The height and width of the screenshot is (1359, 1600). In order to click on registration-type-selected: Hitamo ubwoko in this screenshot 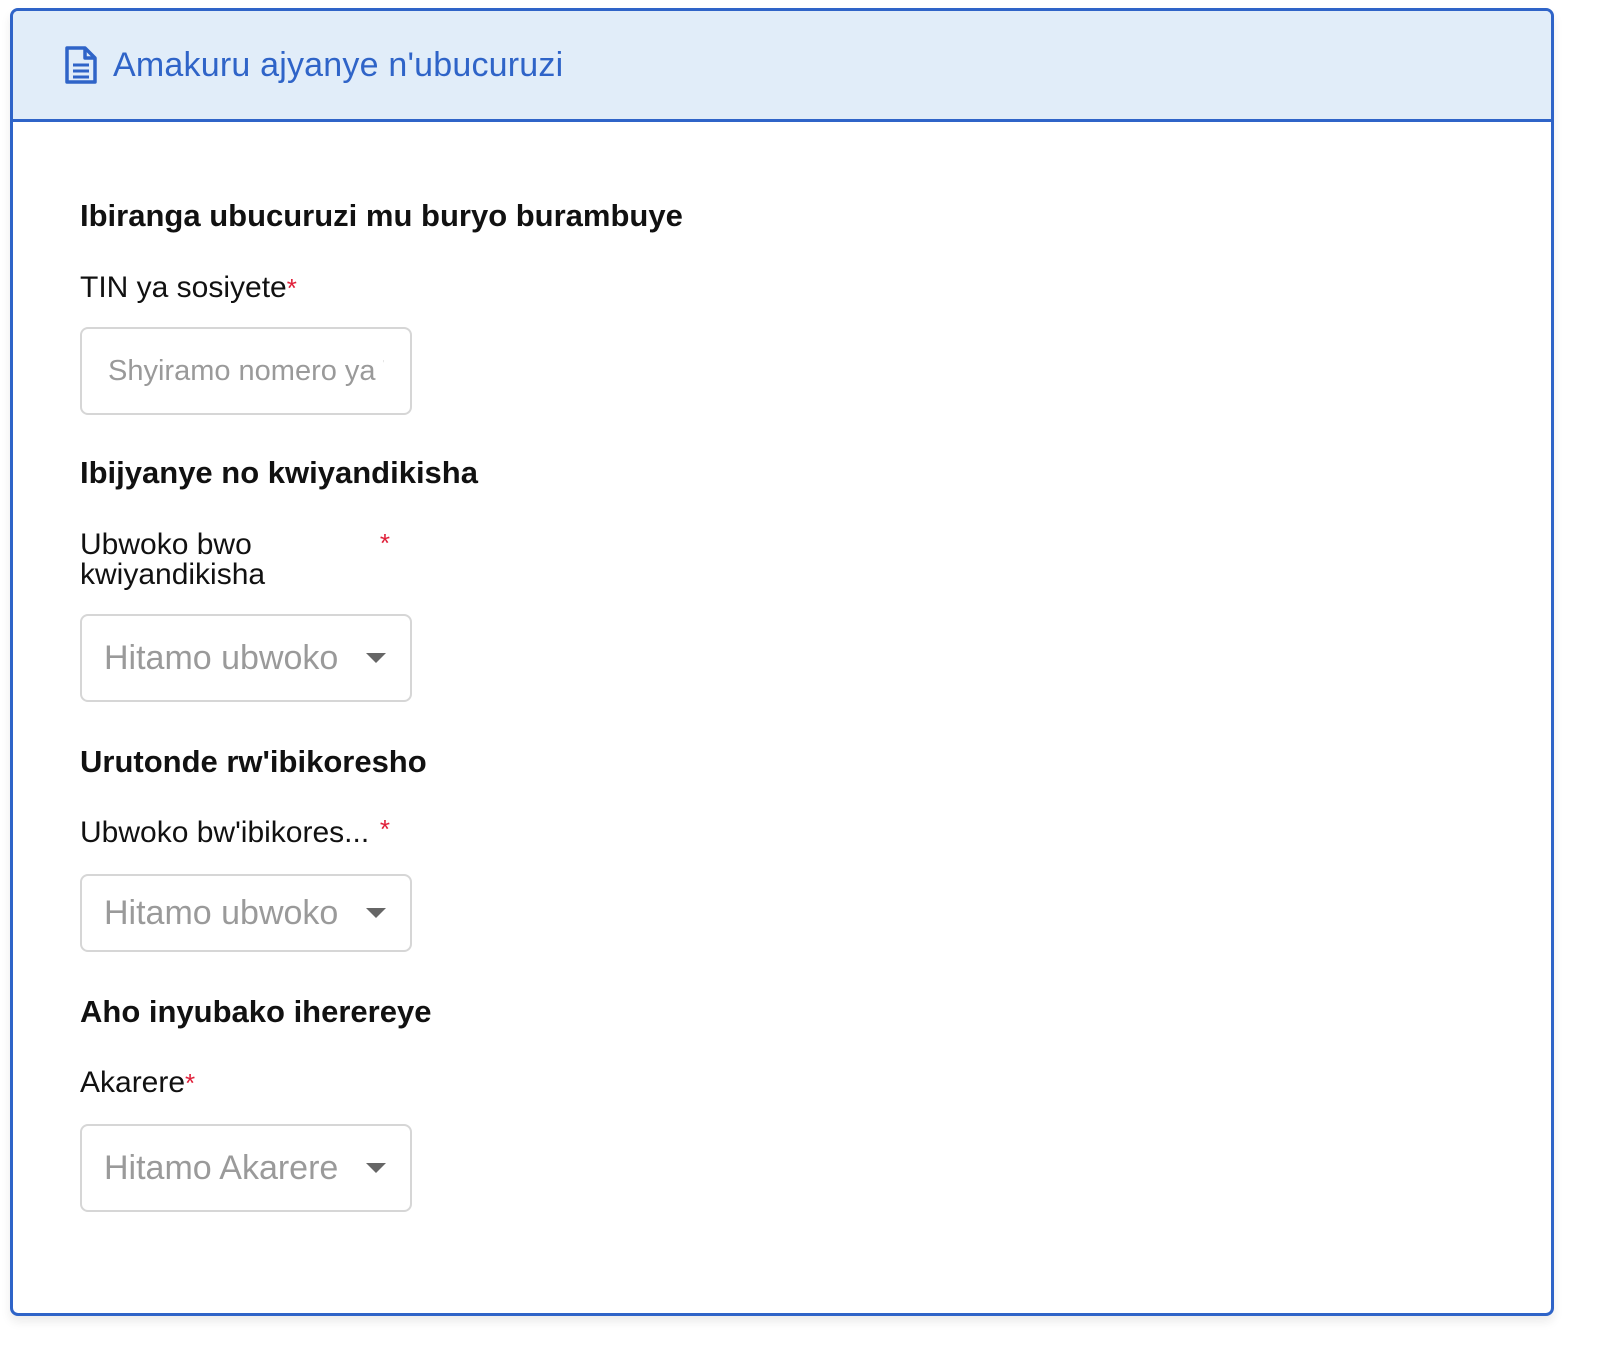, I will do `click(221, 657)`.